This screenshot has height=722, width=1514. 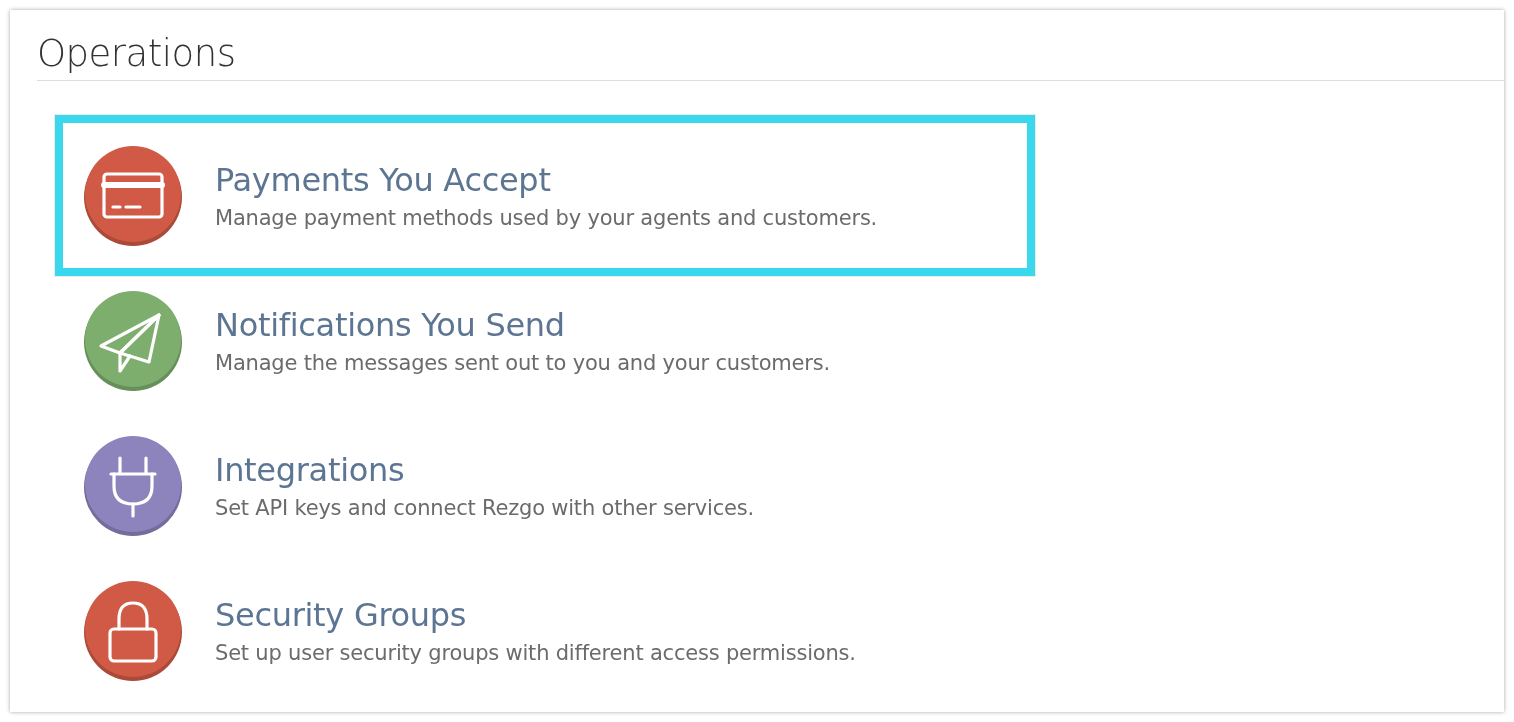 I want to click on section-heading: Operations, so click(x=136, y=52).